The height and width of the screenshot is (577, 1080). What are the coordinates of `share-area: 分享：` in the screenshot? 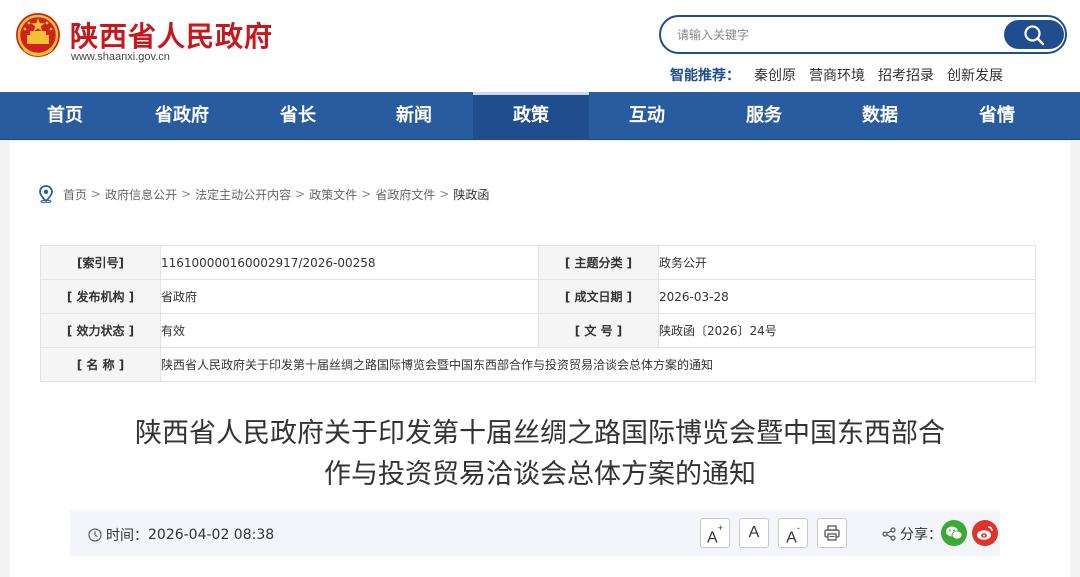 It's located at (912, 534).